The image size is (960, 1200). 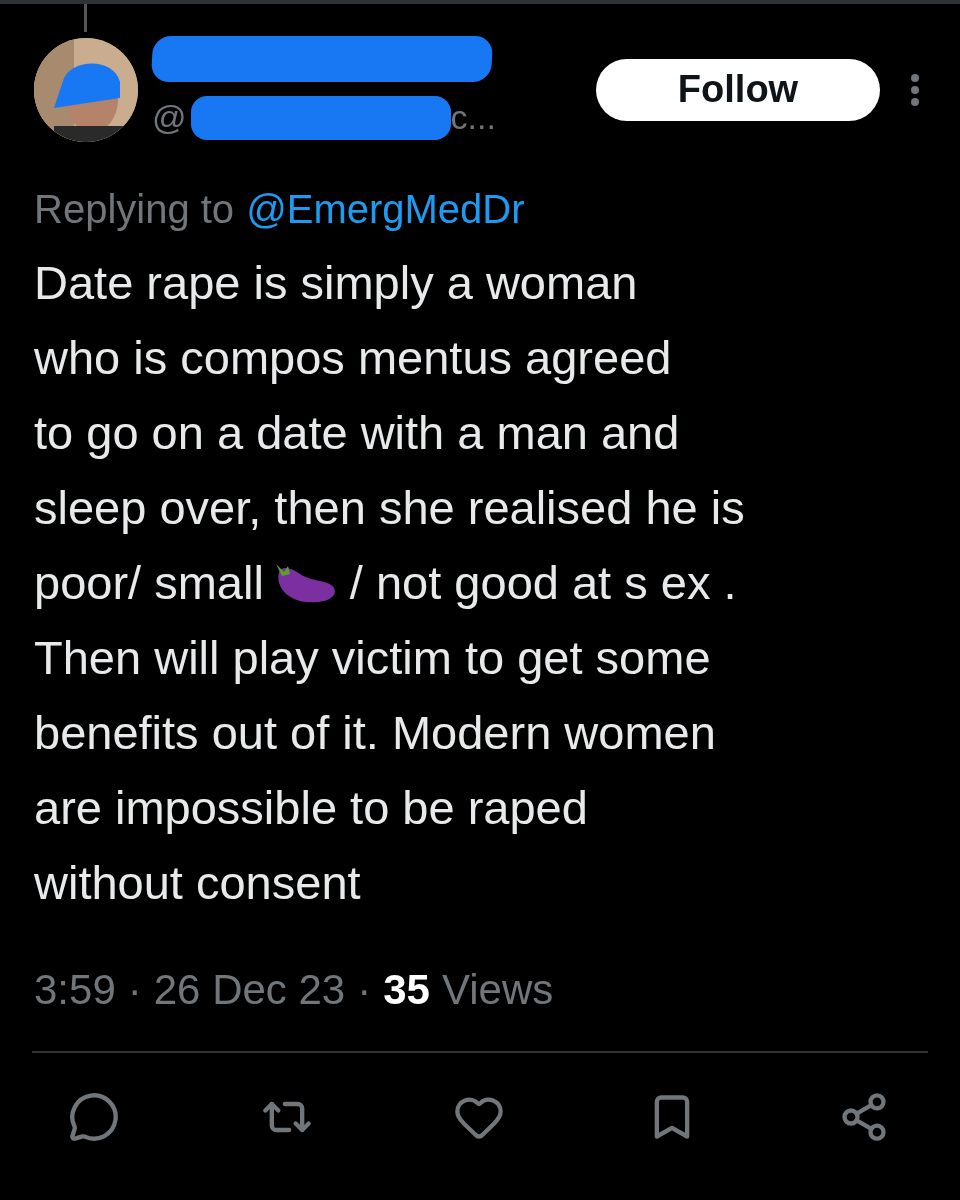 I want to click on post-text: / not good at s ex ., so click(x=543, y=583).